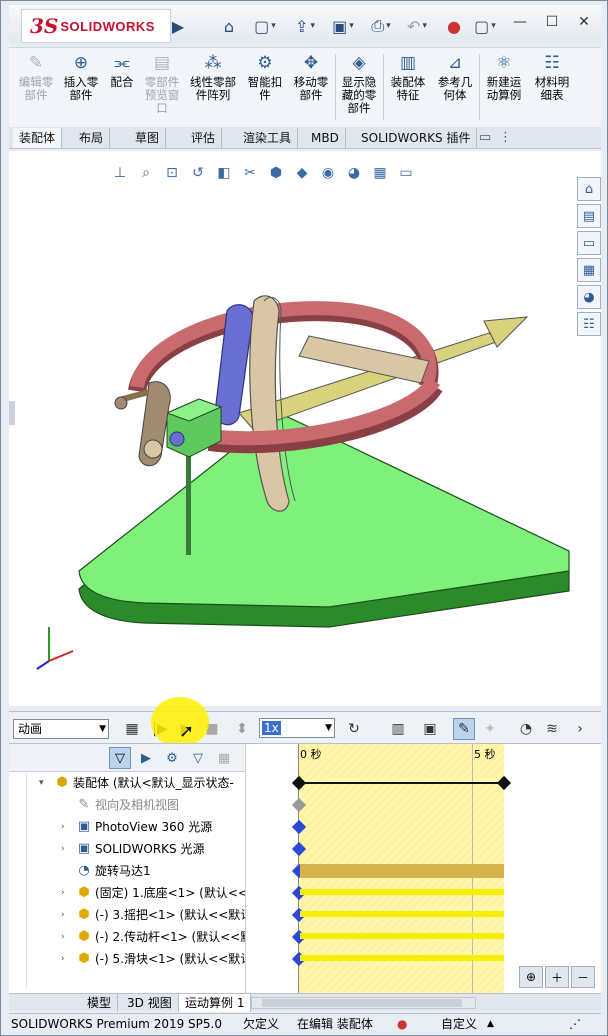  I want to click on tab-mbd: MBD, so click(325, 138).